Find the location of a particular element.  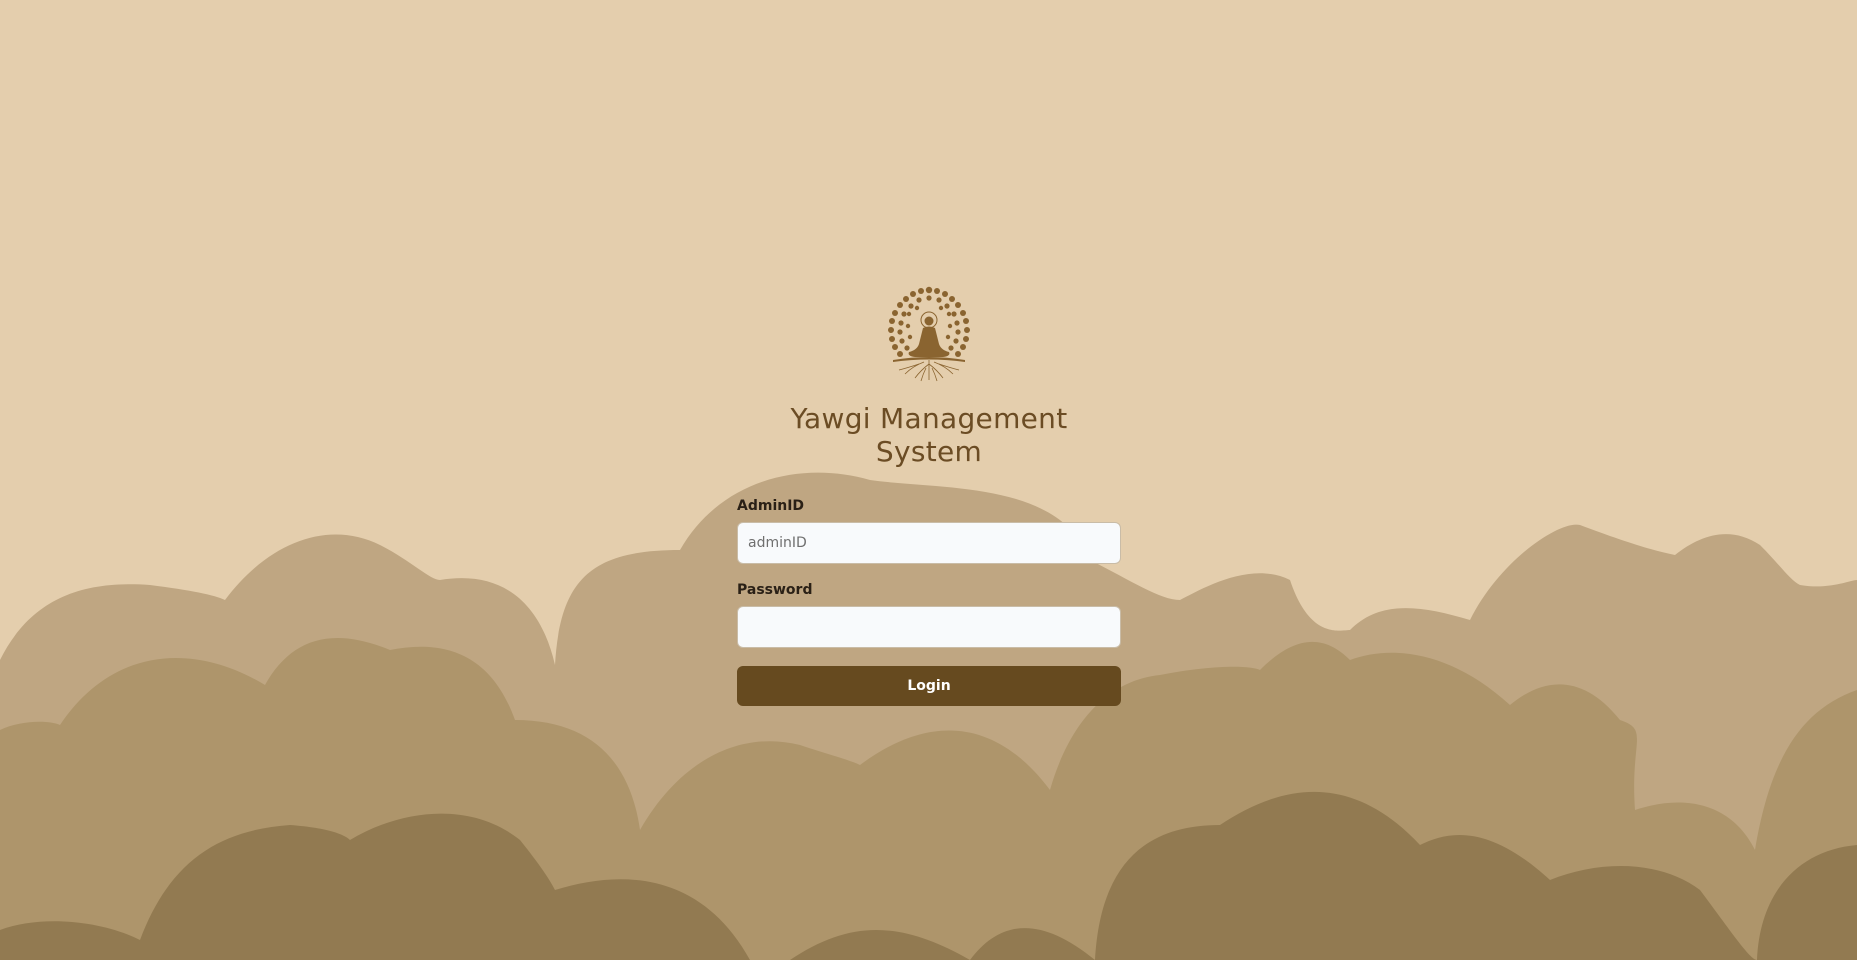

logo is located at coordinates (929, 334).